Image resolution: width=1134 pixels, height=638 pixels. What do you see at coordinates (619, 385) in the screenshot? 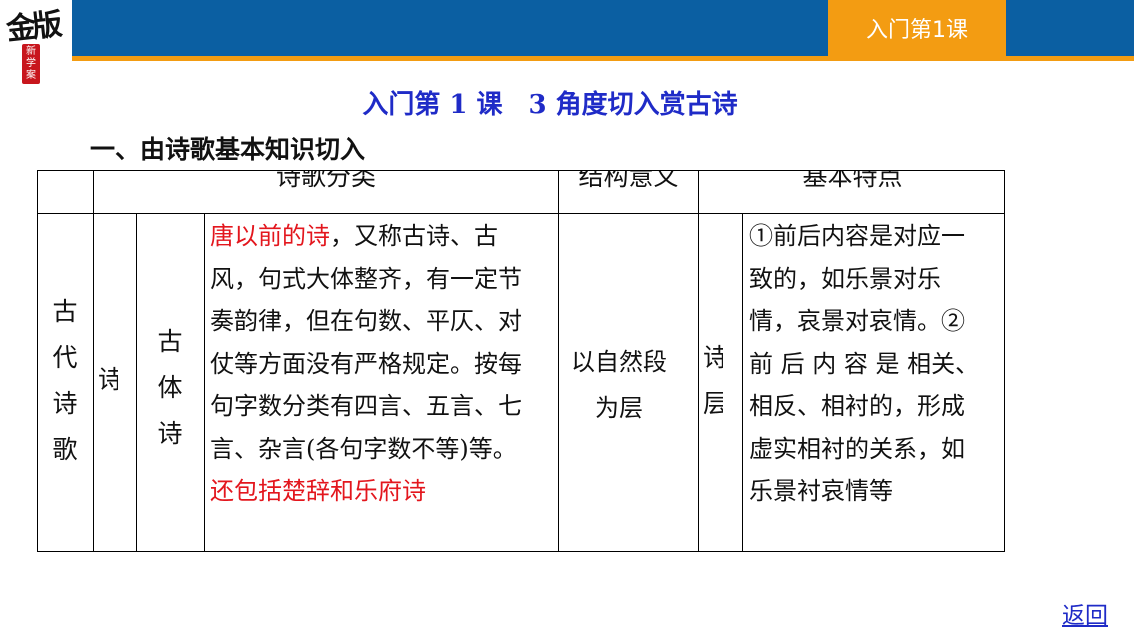
I see `cell-structure: 以自然段为层` at bounding box center [619, 385].